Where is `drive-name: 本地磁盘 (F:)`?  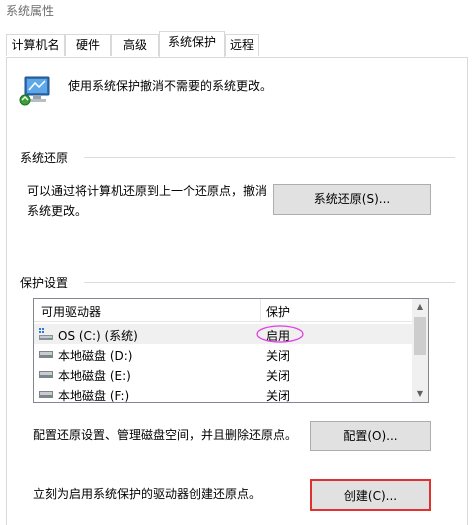
drive-name: 本地磁盘 (F:) is located at coordinates (94, 396).